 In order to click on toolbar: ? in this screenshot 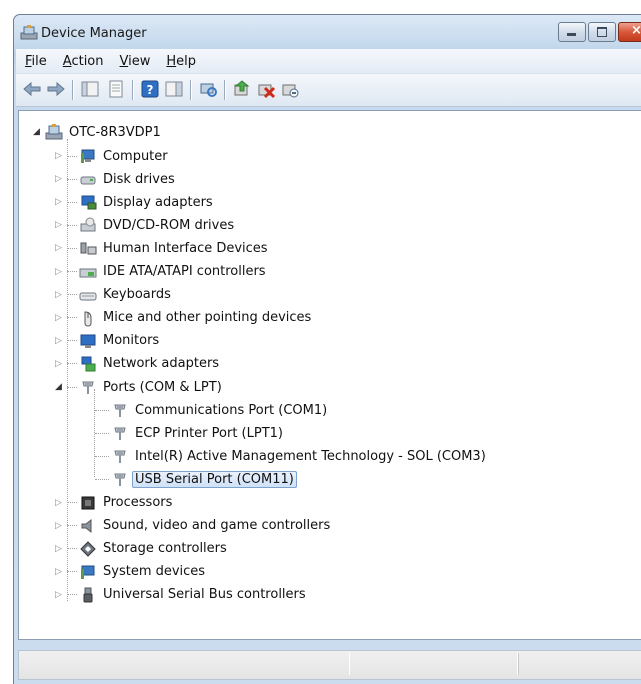, I will do `click(328, 90)`.